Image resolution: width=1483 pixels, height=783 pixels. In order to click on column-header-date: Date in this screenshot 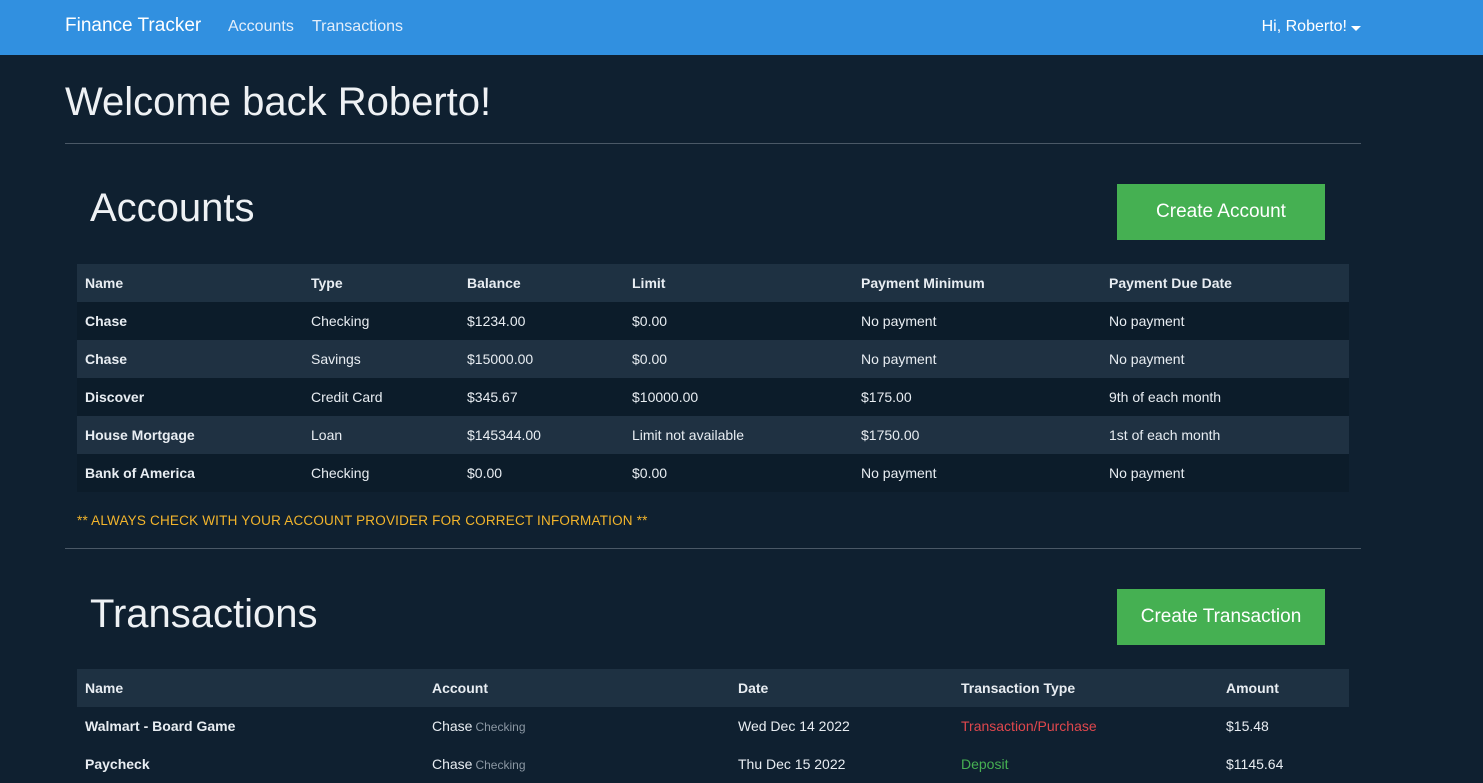, I will do `click(841, 688)`.